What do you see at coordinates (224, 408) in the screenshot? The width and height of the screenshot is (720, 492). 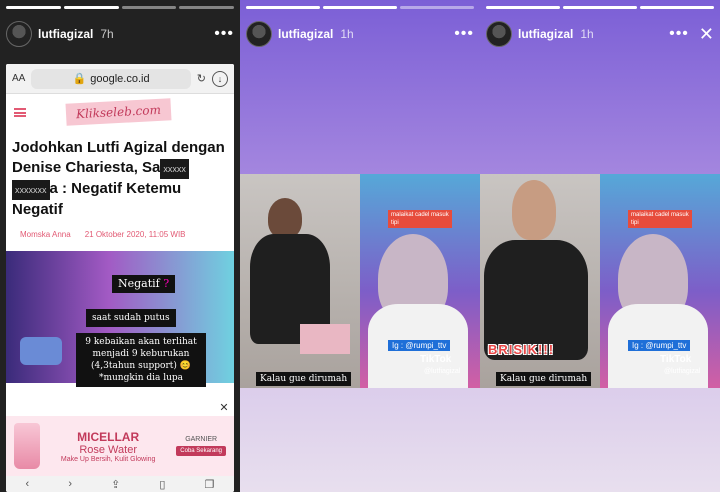 I see `ad-close-icon: ✕` at bounding box center [224, 408].